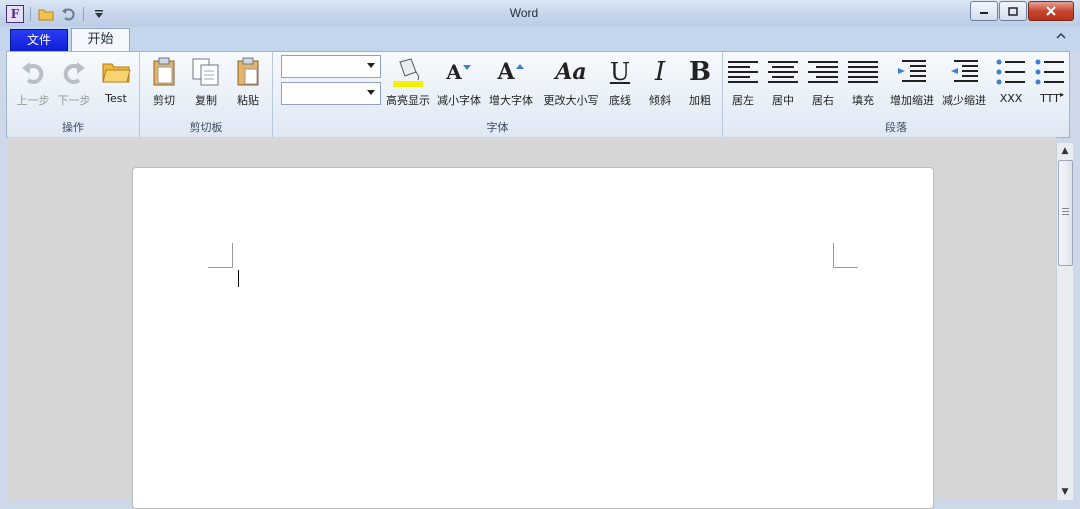  What do you see at coordinates (371, 92) in the screenshot?
I see `chevron-down-icon` at bounding box center [371, 92].